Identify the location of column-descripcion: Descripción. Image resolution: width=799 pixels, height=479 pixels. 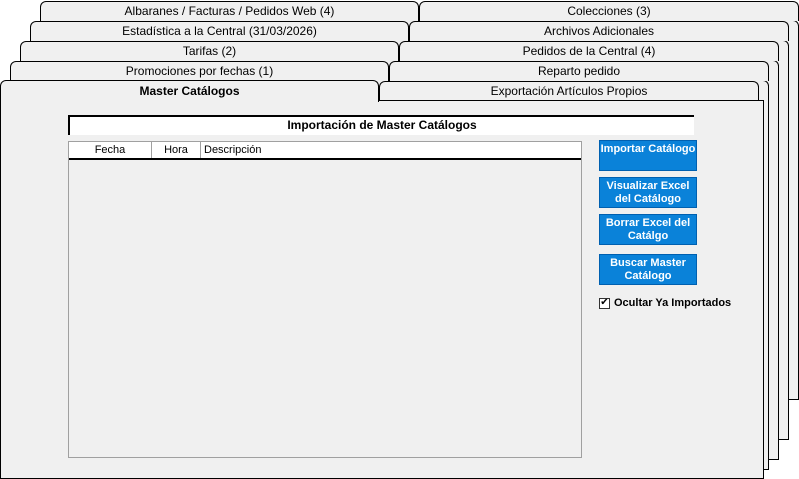
(391, 150).